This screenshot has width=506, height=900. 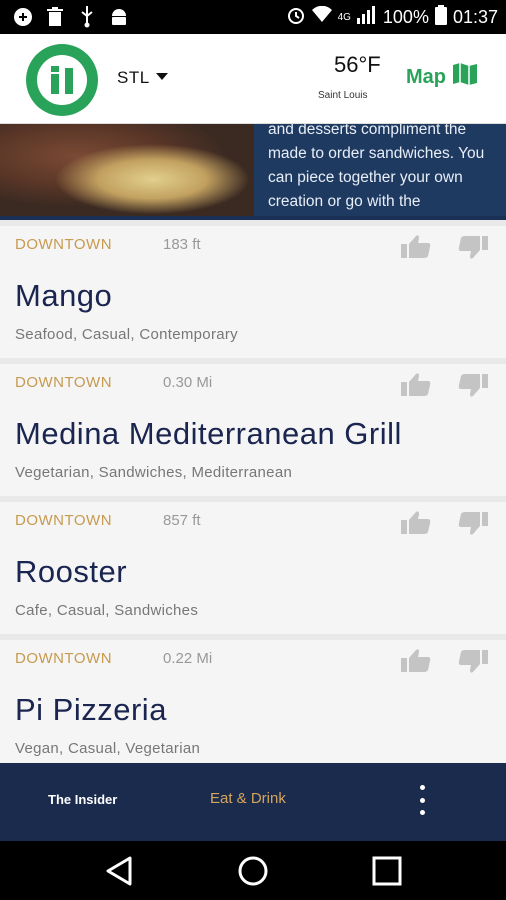 I want to click on android-icon, so click(x=119, y=17).